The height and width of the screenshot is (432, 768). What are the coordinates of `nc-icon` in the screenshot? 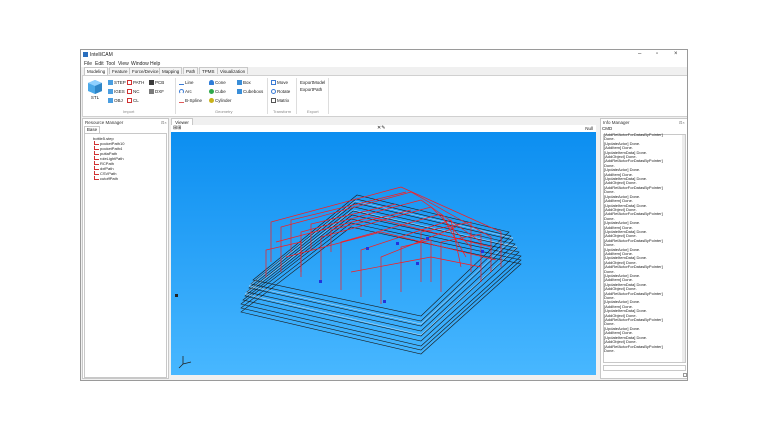 It's located at (129, 92).